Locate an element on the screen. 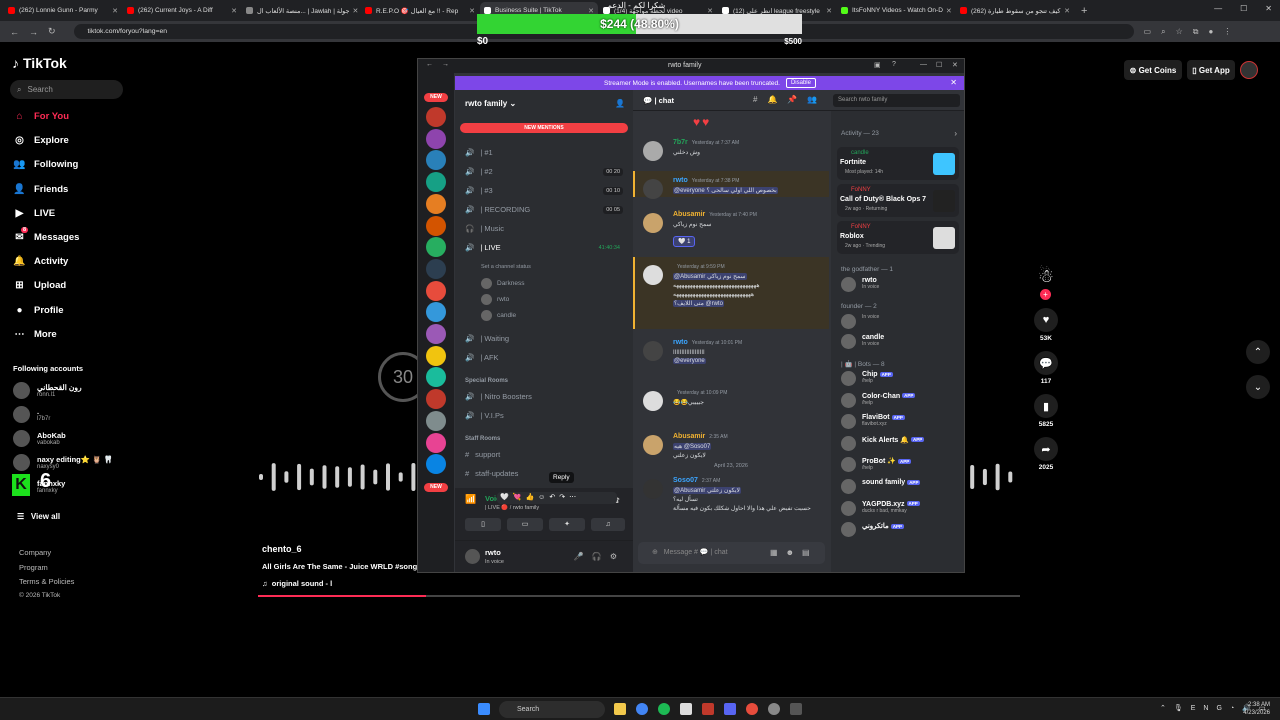 This screenshot has height=720, width=1280. following-account: رون القحطاني ronn.l1 is located at coordinates (47, 390).